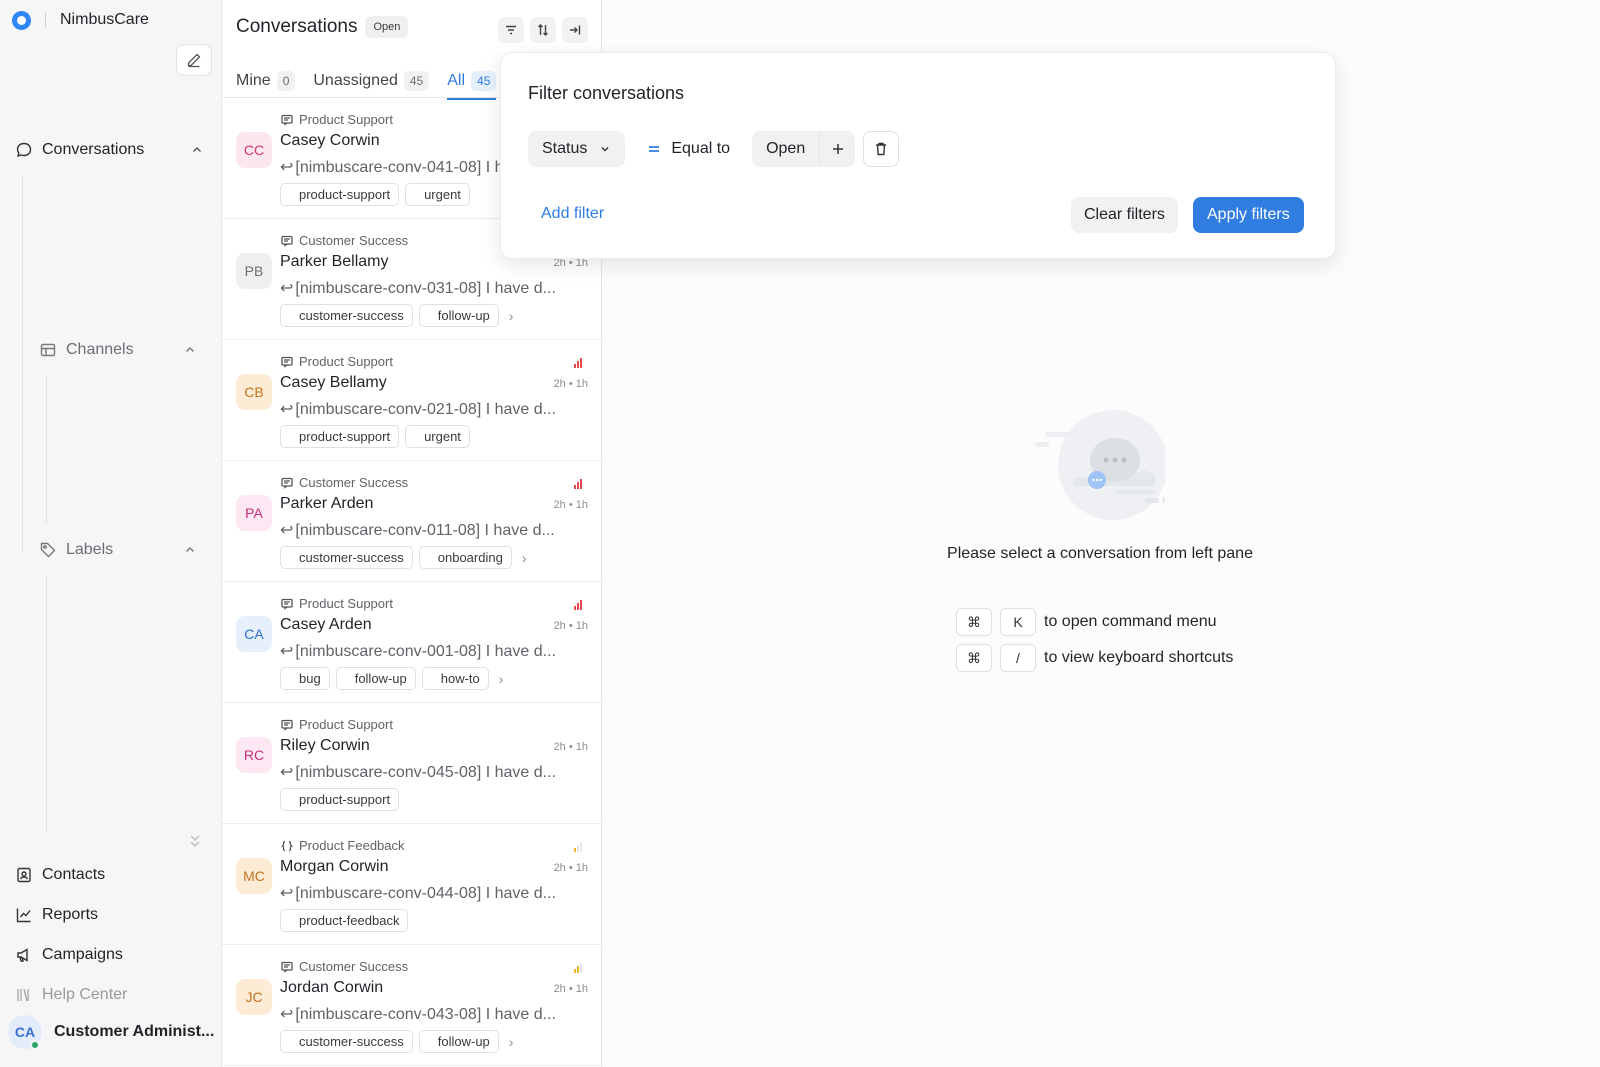 Image resolution: width=1600 pixels, height=1067 pixels. Describe the element at coordinates (484, 81) in the screenshot. I see `tab-count: 45` at that location.